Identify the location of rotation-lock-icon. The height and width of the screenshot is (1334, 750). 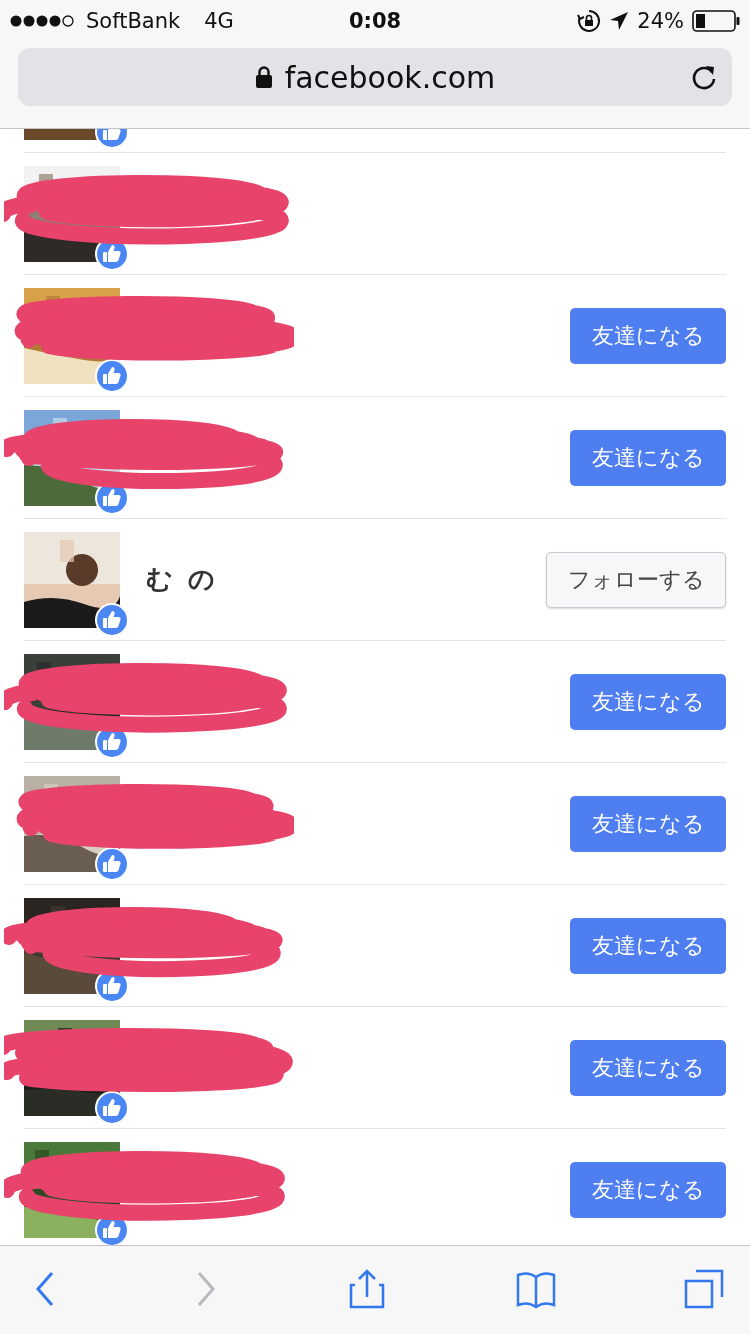
(589, 21).